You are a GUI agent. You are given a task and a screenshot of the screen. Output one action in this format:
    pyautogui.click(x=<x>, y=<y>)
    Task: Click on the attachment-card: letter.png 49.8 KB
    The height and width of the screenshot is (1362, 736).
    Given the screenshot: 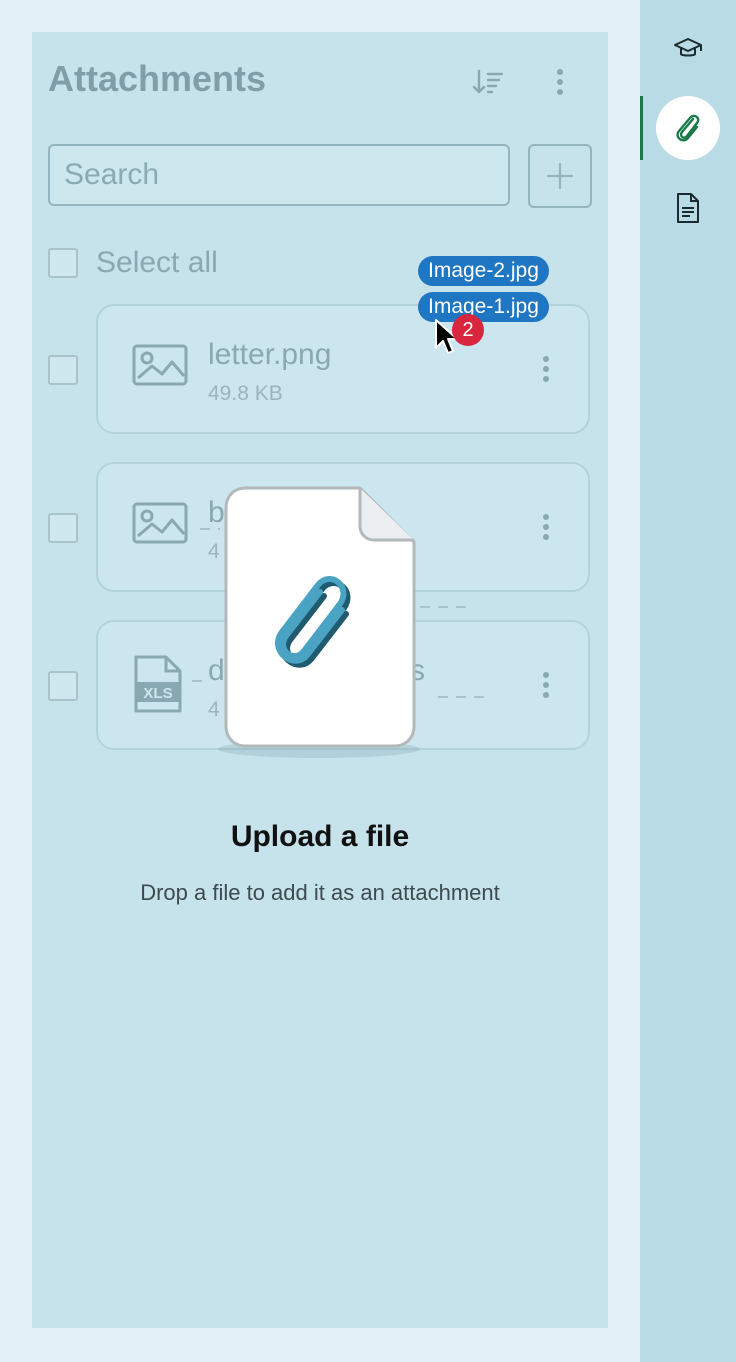 What is the action you would take?
    pyautogui.click(x=343, y=369)
    